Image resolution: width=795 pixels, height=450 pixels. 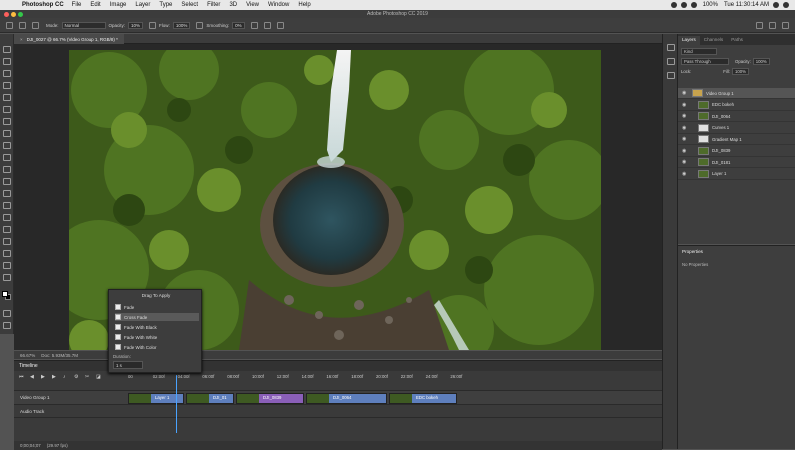 I want to click on video-track-label: Video Group 1, so click(x=35, y=397).